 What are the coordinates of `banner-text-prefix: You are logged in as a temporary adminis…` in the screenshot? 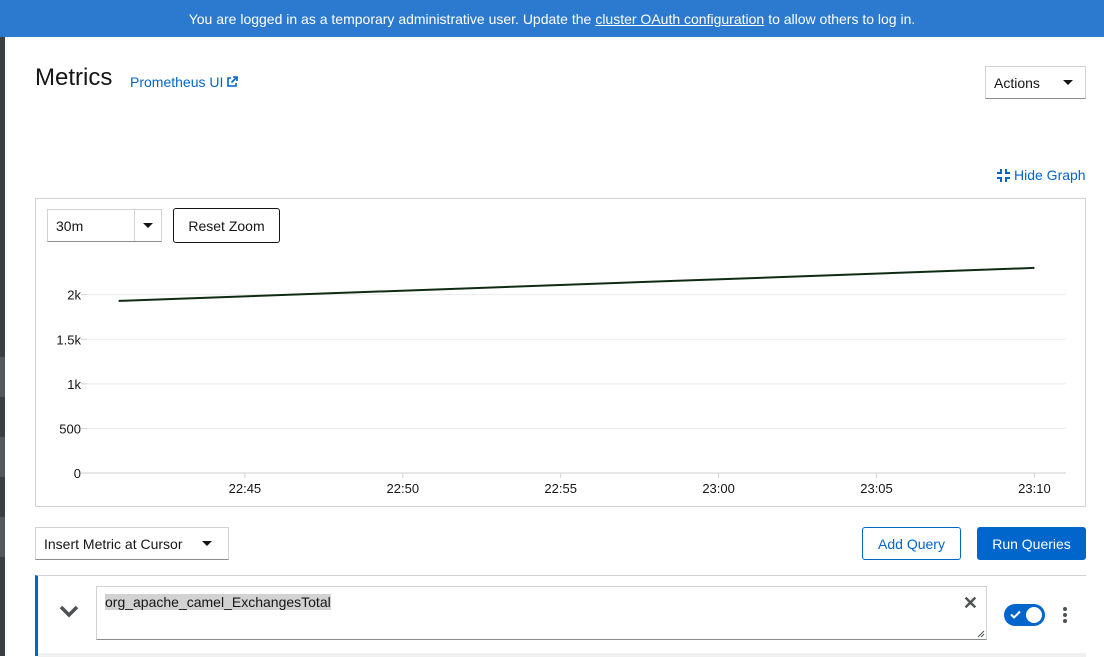 It's located at (390, 18).